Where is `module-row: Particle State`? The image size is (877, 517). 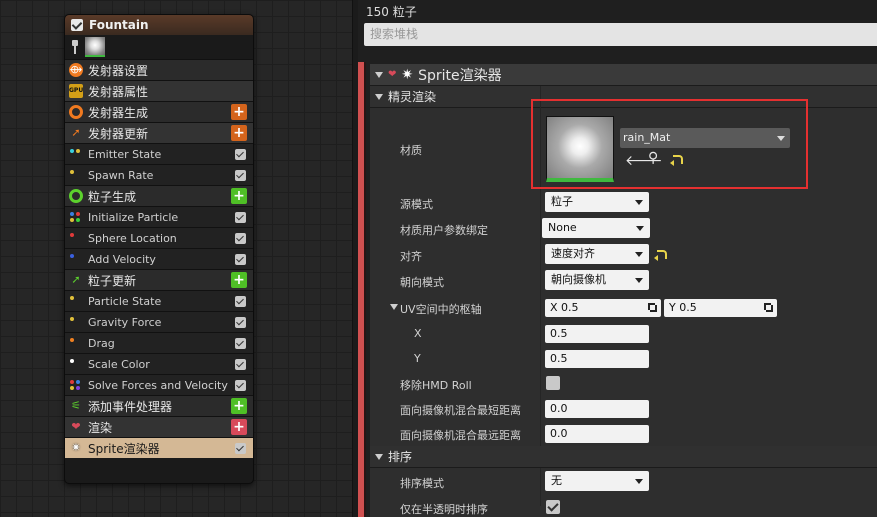
module-row: Particle State is located at coordinates (159, 300).